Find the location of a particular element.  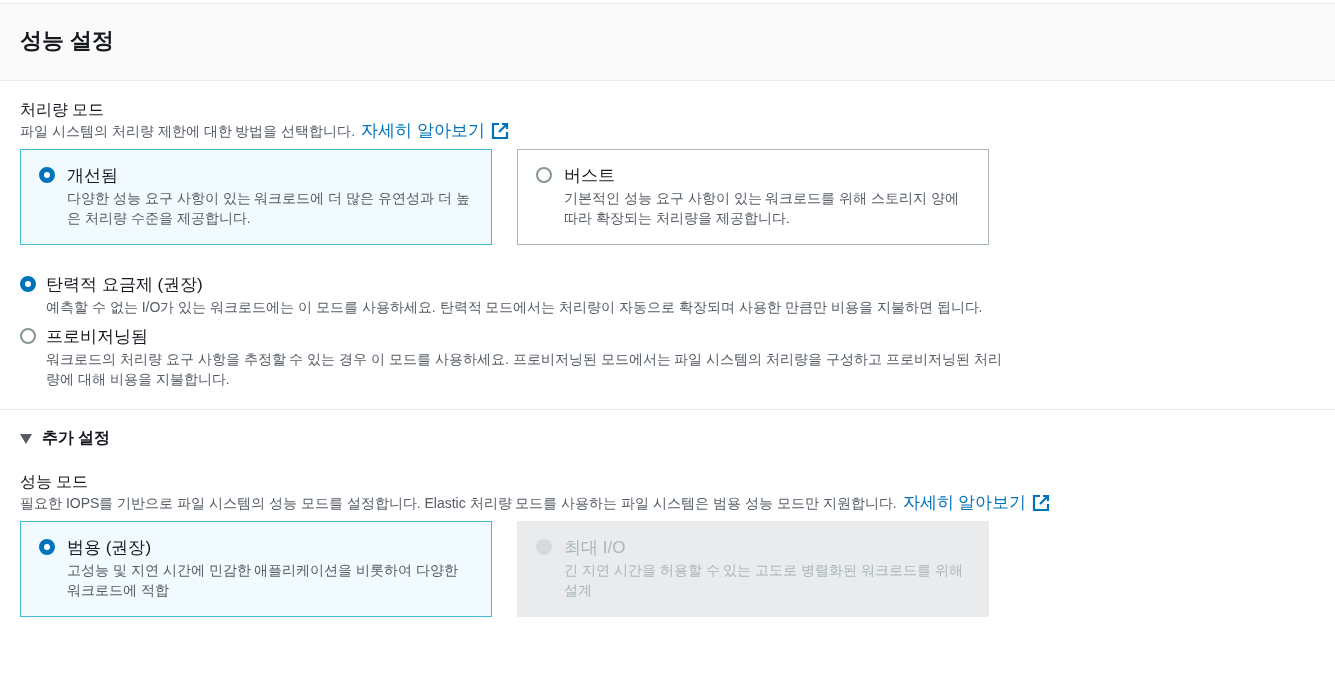

option-description: 예측할 수 없는 I/O가 있는 워크로드에는 이 모드를 사용하세요. 탄력적 모드에서는 처리량이 자동으로 확장되며 사용한 만큼만 비용을 지불하면 됩니다. is located at coordinates (514, 307).